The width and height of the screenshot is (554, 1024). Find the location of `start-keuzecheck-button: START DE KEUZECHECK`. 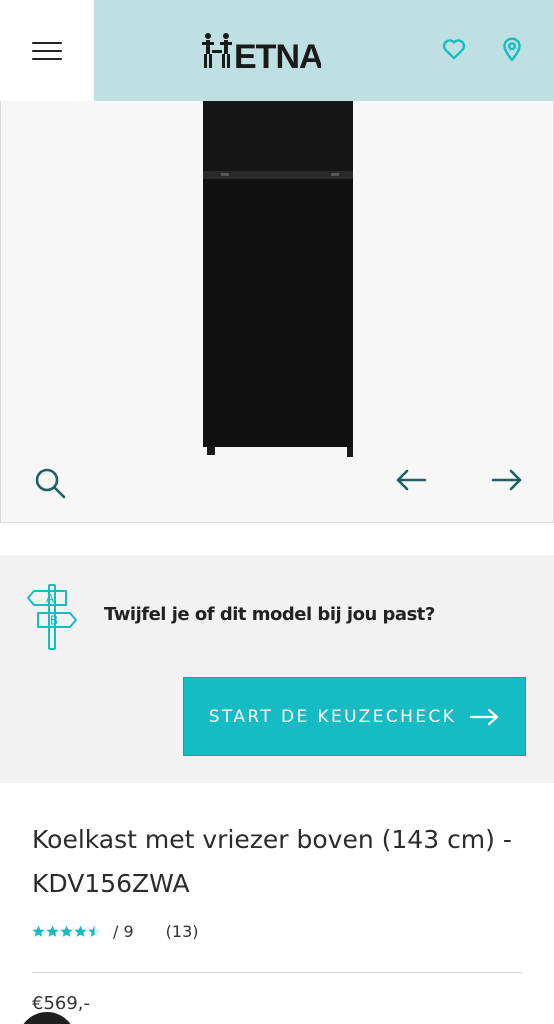

start-keuzecheck-button: START DE KEUZECHECK is located at coordinates (354, 716).